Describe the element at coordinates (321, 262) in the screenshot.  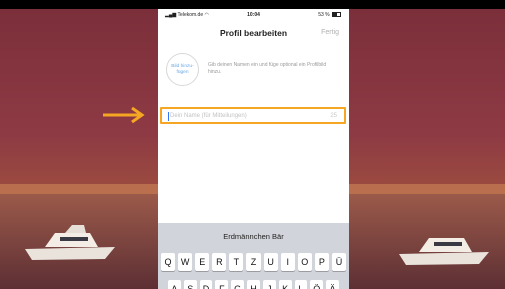
I see `key: P` at that location.